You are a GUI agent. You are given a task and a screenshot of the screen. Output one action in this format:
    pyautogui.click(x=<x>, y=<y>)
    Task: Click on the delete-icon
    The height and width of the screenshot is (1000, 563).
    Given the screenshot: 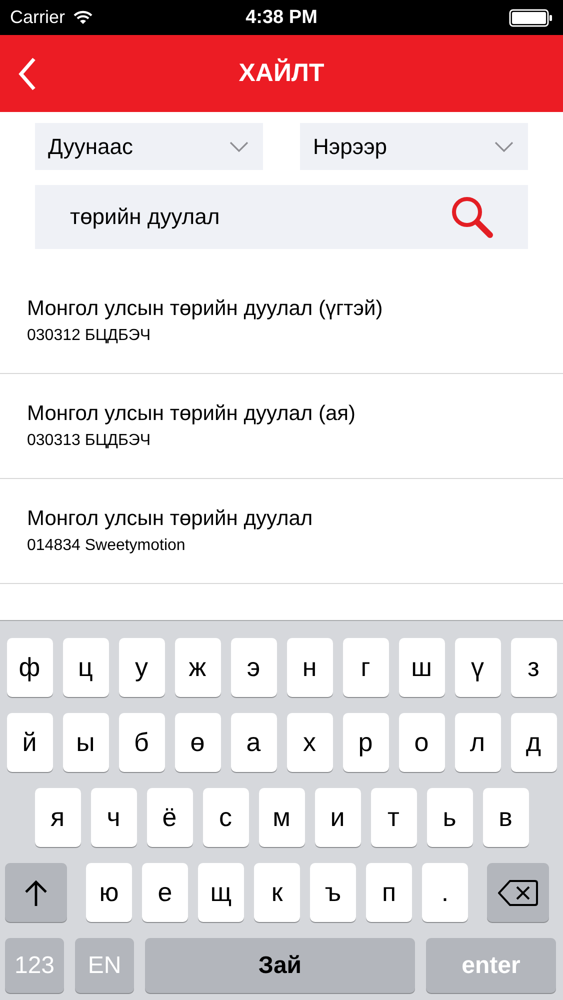 What is the action you would take?
    pyautogui.click(x=518, y=892)
    